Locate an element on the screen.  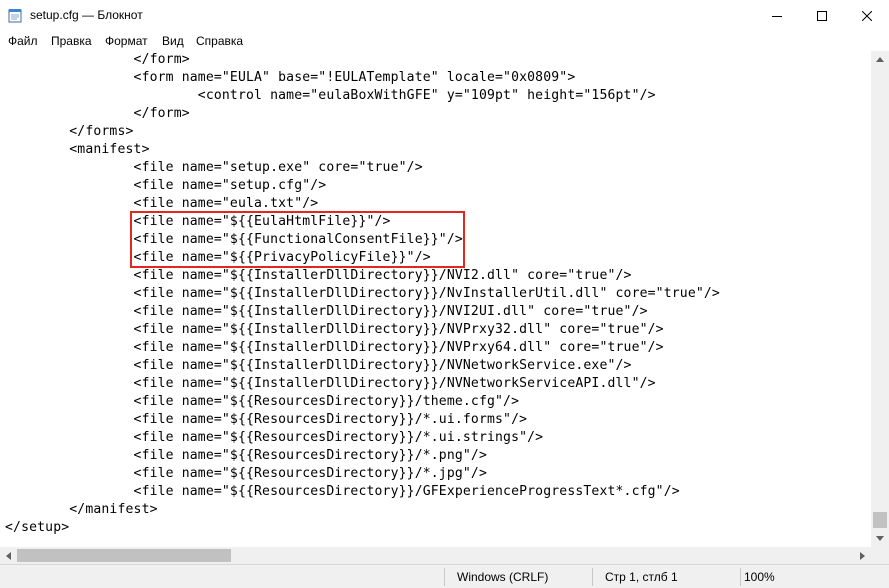
cursor-position-status: Стр 1, стлб 1 is located at coordinates (641, 577).